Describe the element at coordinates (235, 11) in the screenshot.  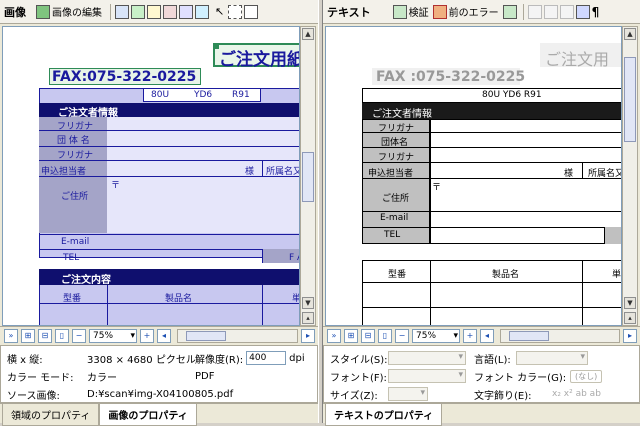
I see `select-rect-icon` at that location.